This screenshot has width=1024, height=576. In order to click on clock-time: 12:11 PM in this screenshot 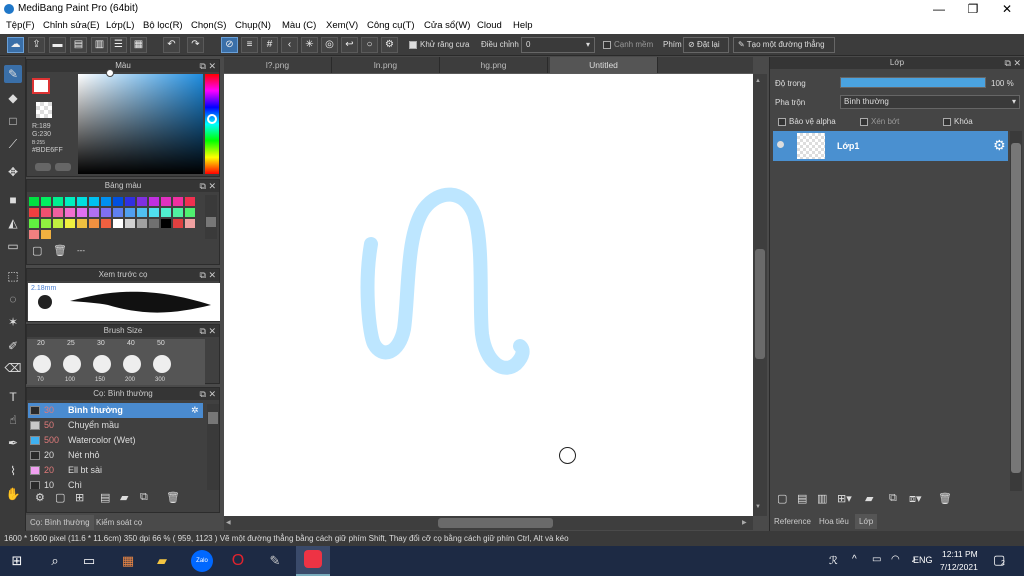, I will do `click(960, 554)`.